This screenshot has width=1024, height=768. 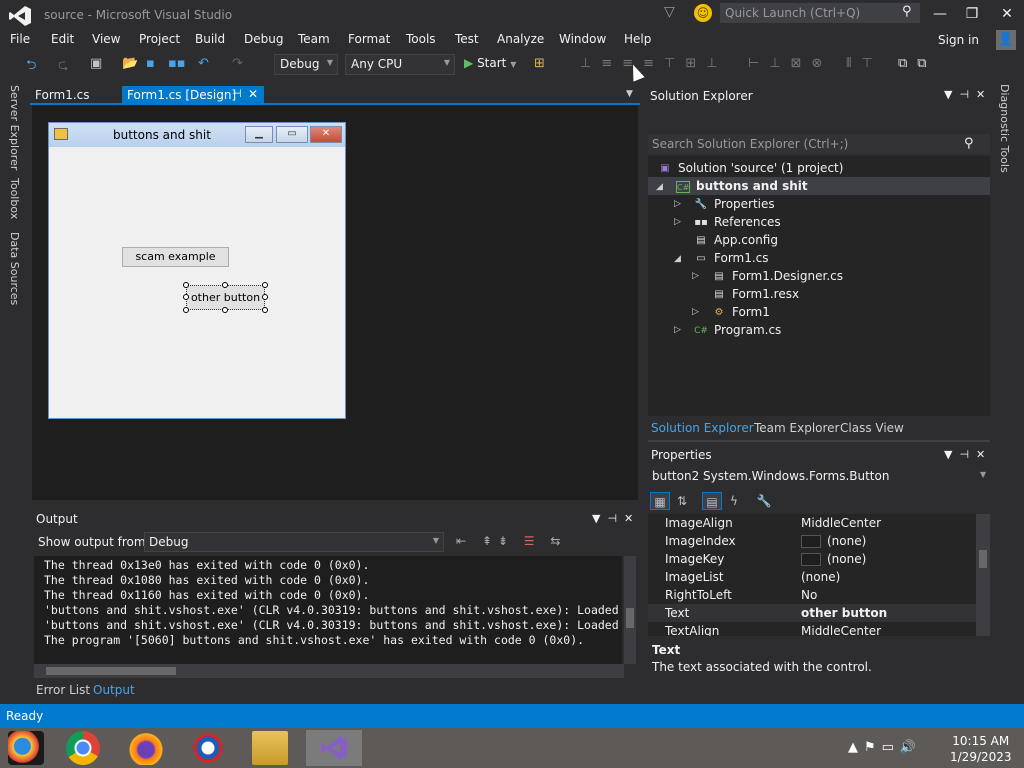 What do you see at coordinates (329, 671) in the screenshot?
I see `output-horizontal-scrollbar` at bounding box center [329, 671].